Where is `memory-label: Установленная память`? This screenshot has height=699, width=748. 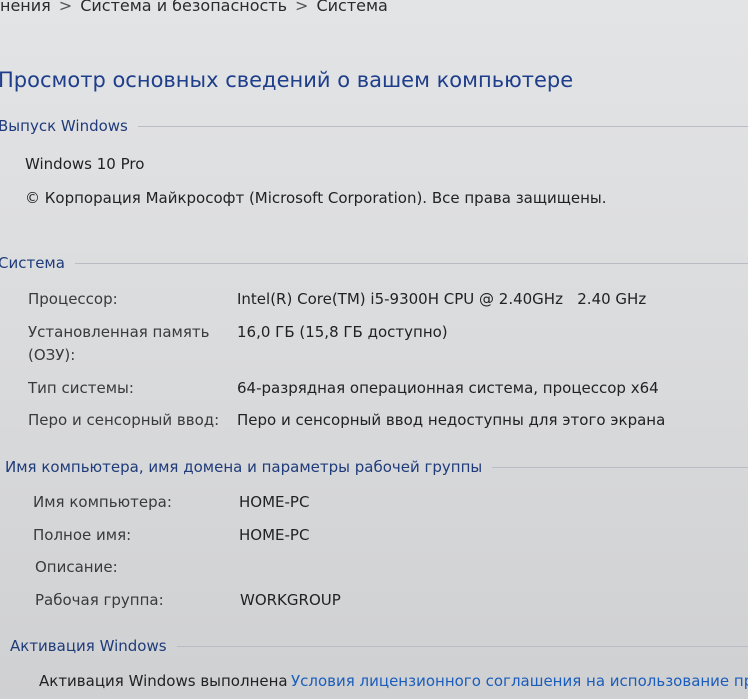 memory-label: Установленная память is located at coordinates (119, 332).